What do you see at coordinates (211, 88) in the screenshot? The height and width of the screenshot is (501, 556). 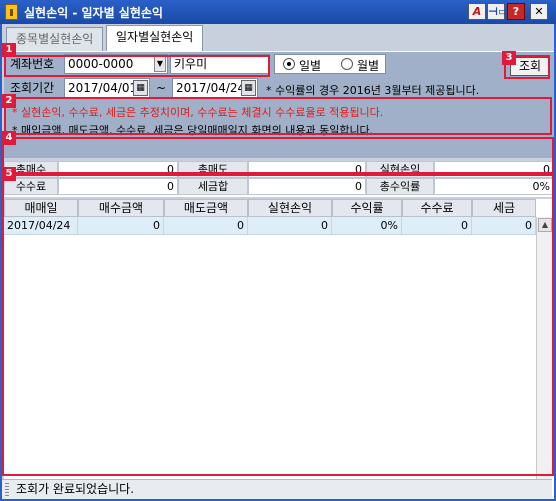 I see `date-to-value: 2017/04/24` at bounding box center [211, 88].